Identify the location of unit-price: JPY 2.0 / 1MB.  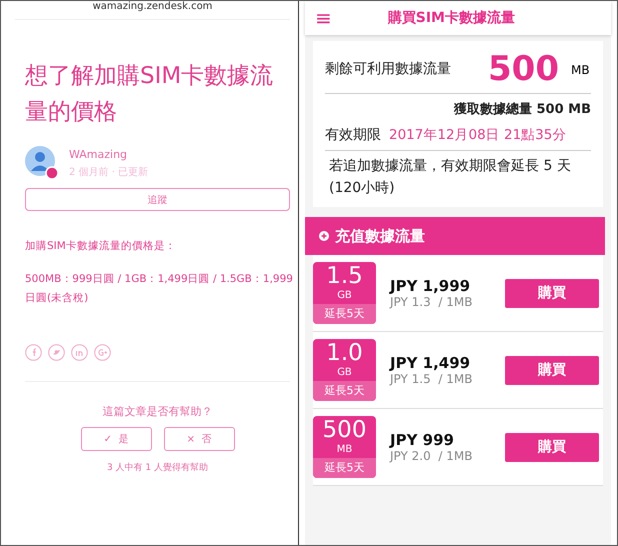
(432, 456).